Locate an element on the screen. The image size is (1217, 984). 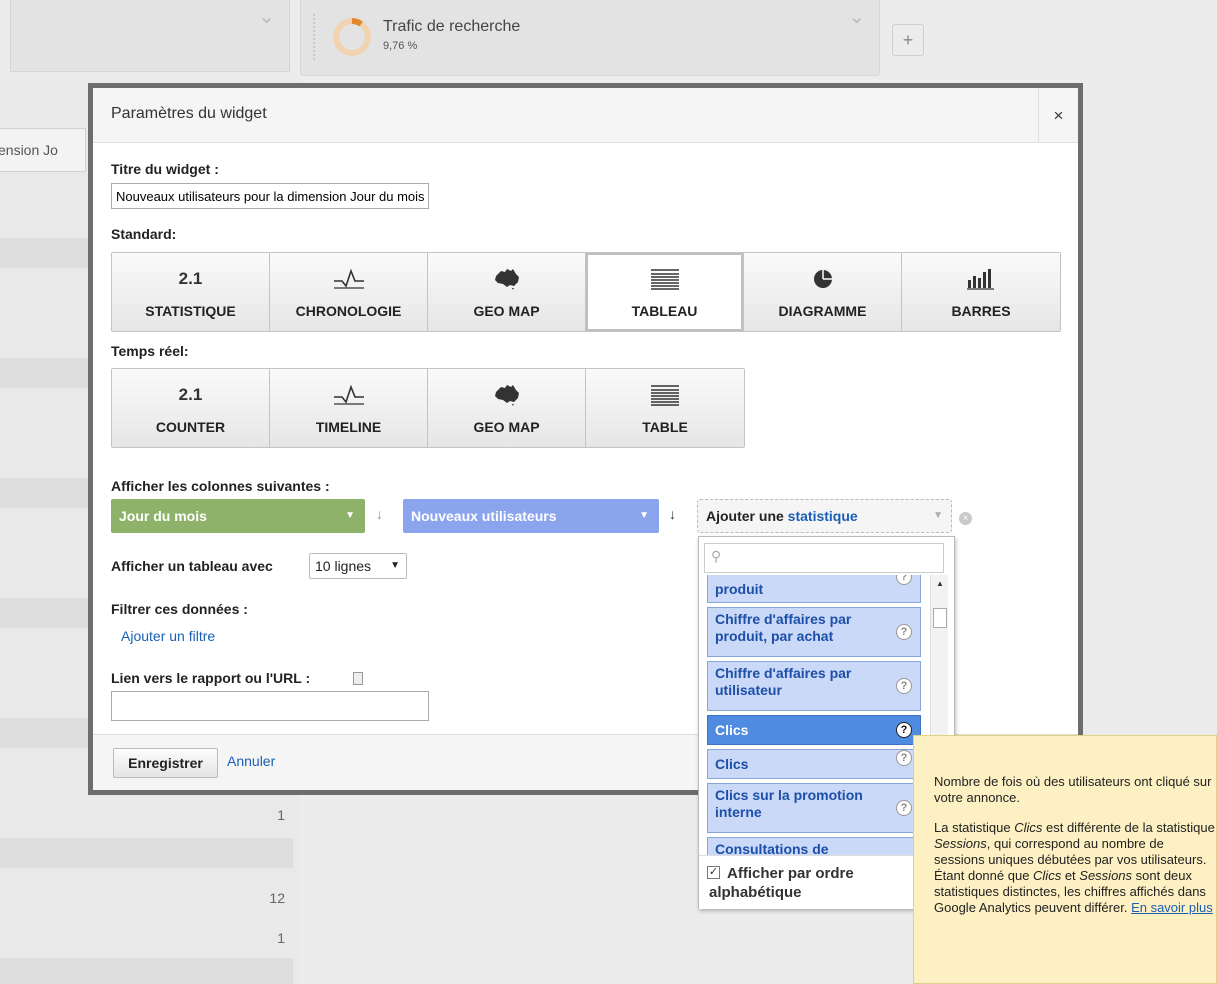
add-widget-button: + is located at coordinates (908, 40).